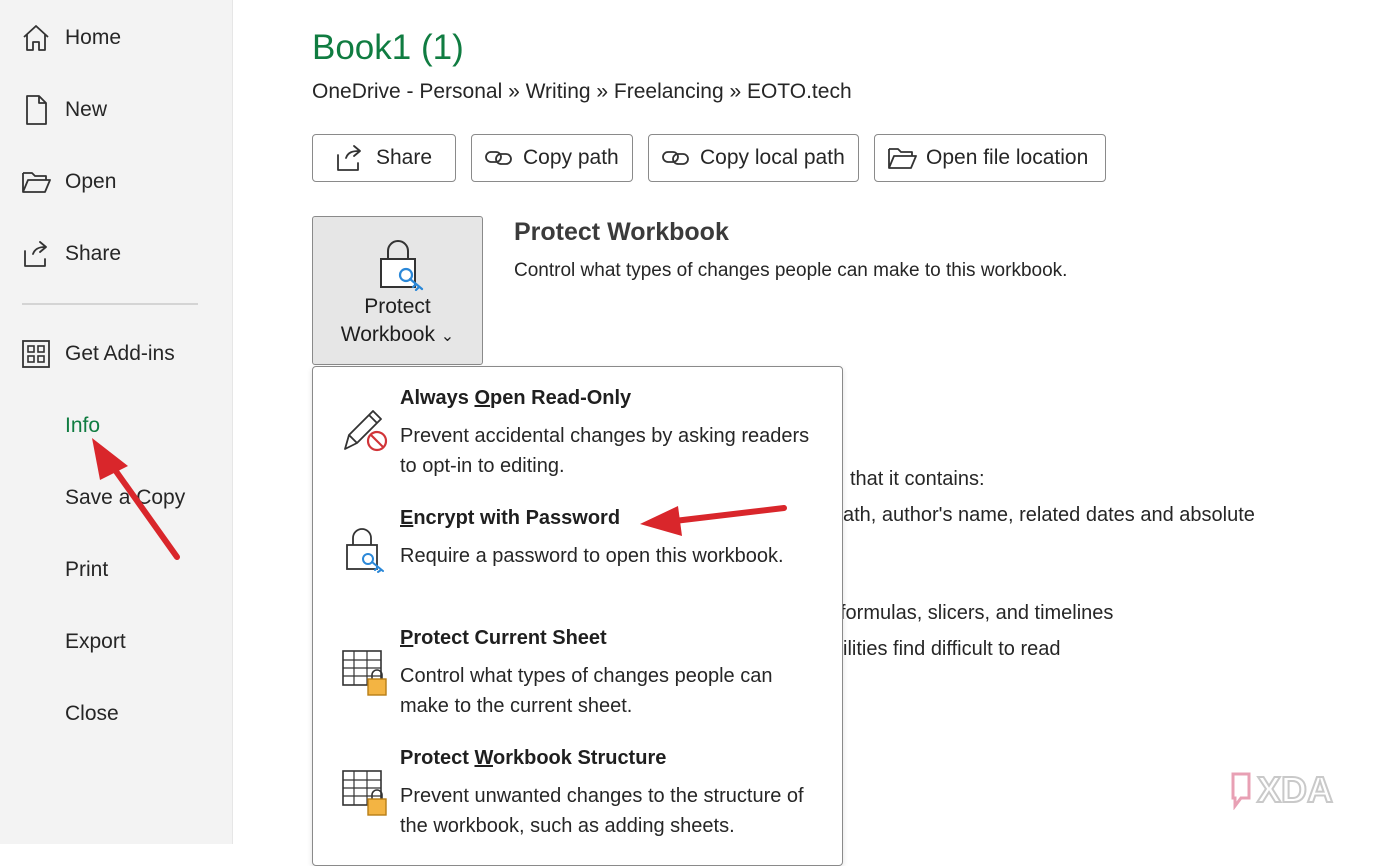 This screenshot has width=1395, height=866. What do you see at coordinates (116, 110) in the screenshot?
I see `nav-new: New` at bounding box center [116, 110].